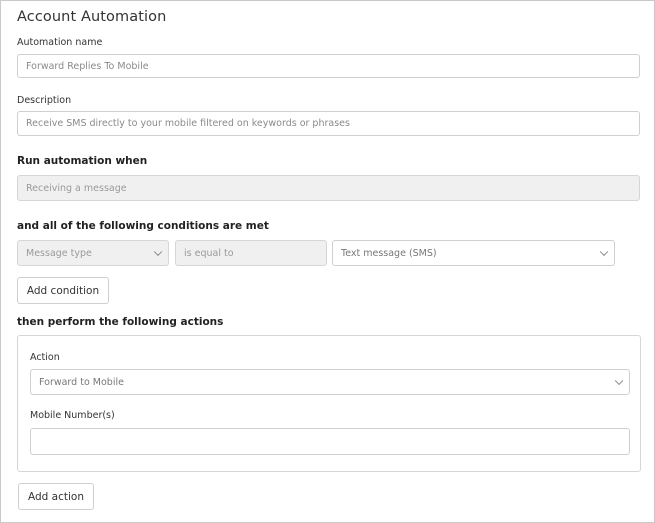 The image size is (655, 523). Describe the element at coordinates (328, 66) in the screenshot. I see `automation-name-input: Forward Replies To Mobile` at that location.